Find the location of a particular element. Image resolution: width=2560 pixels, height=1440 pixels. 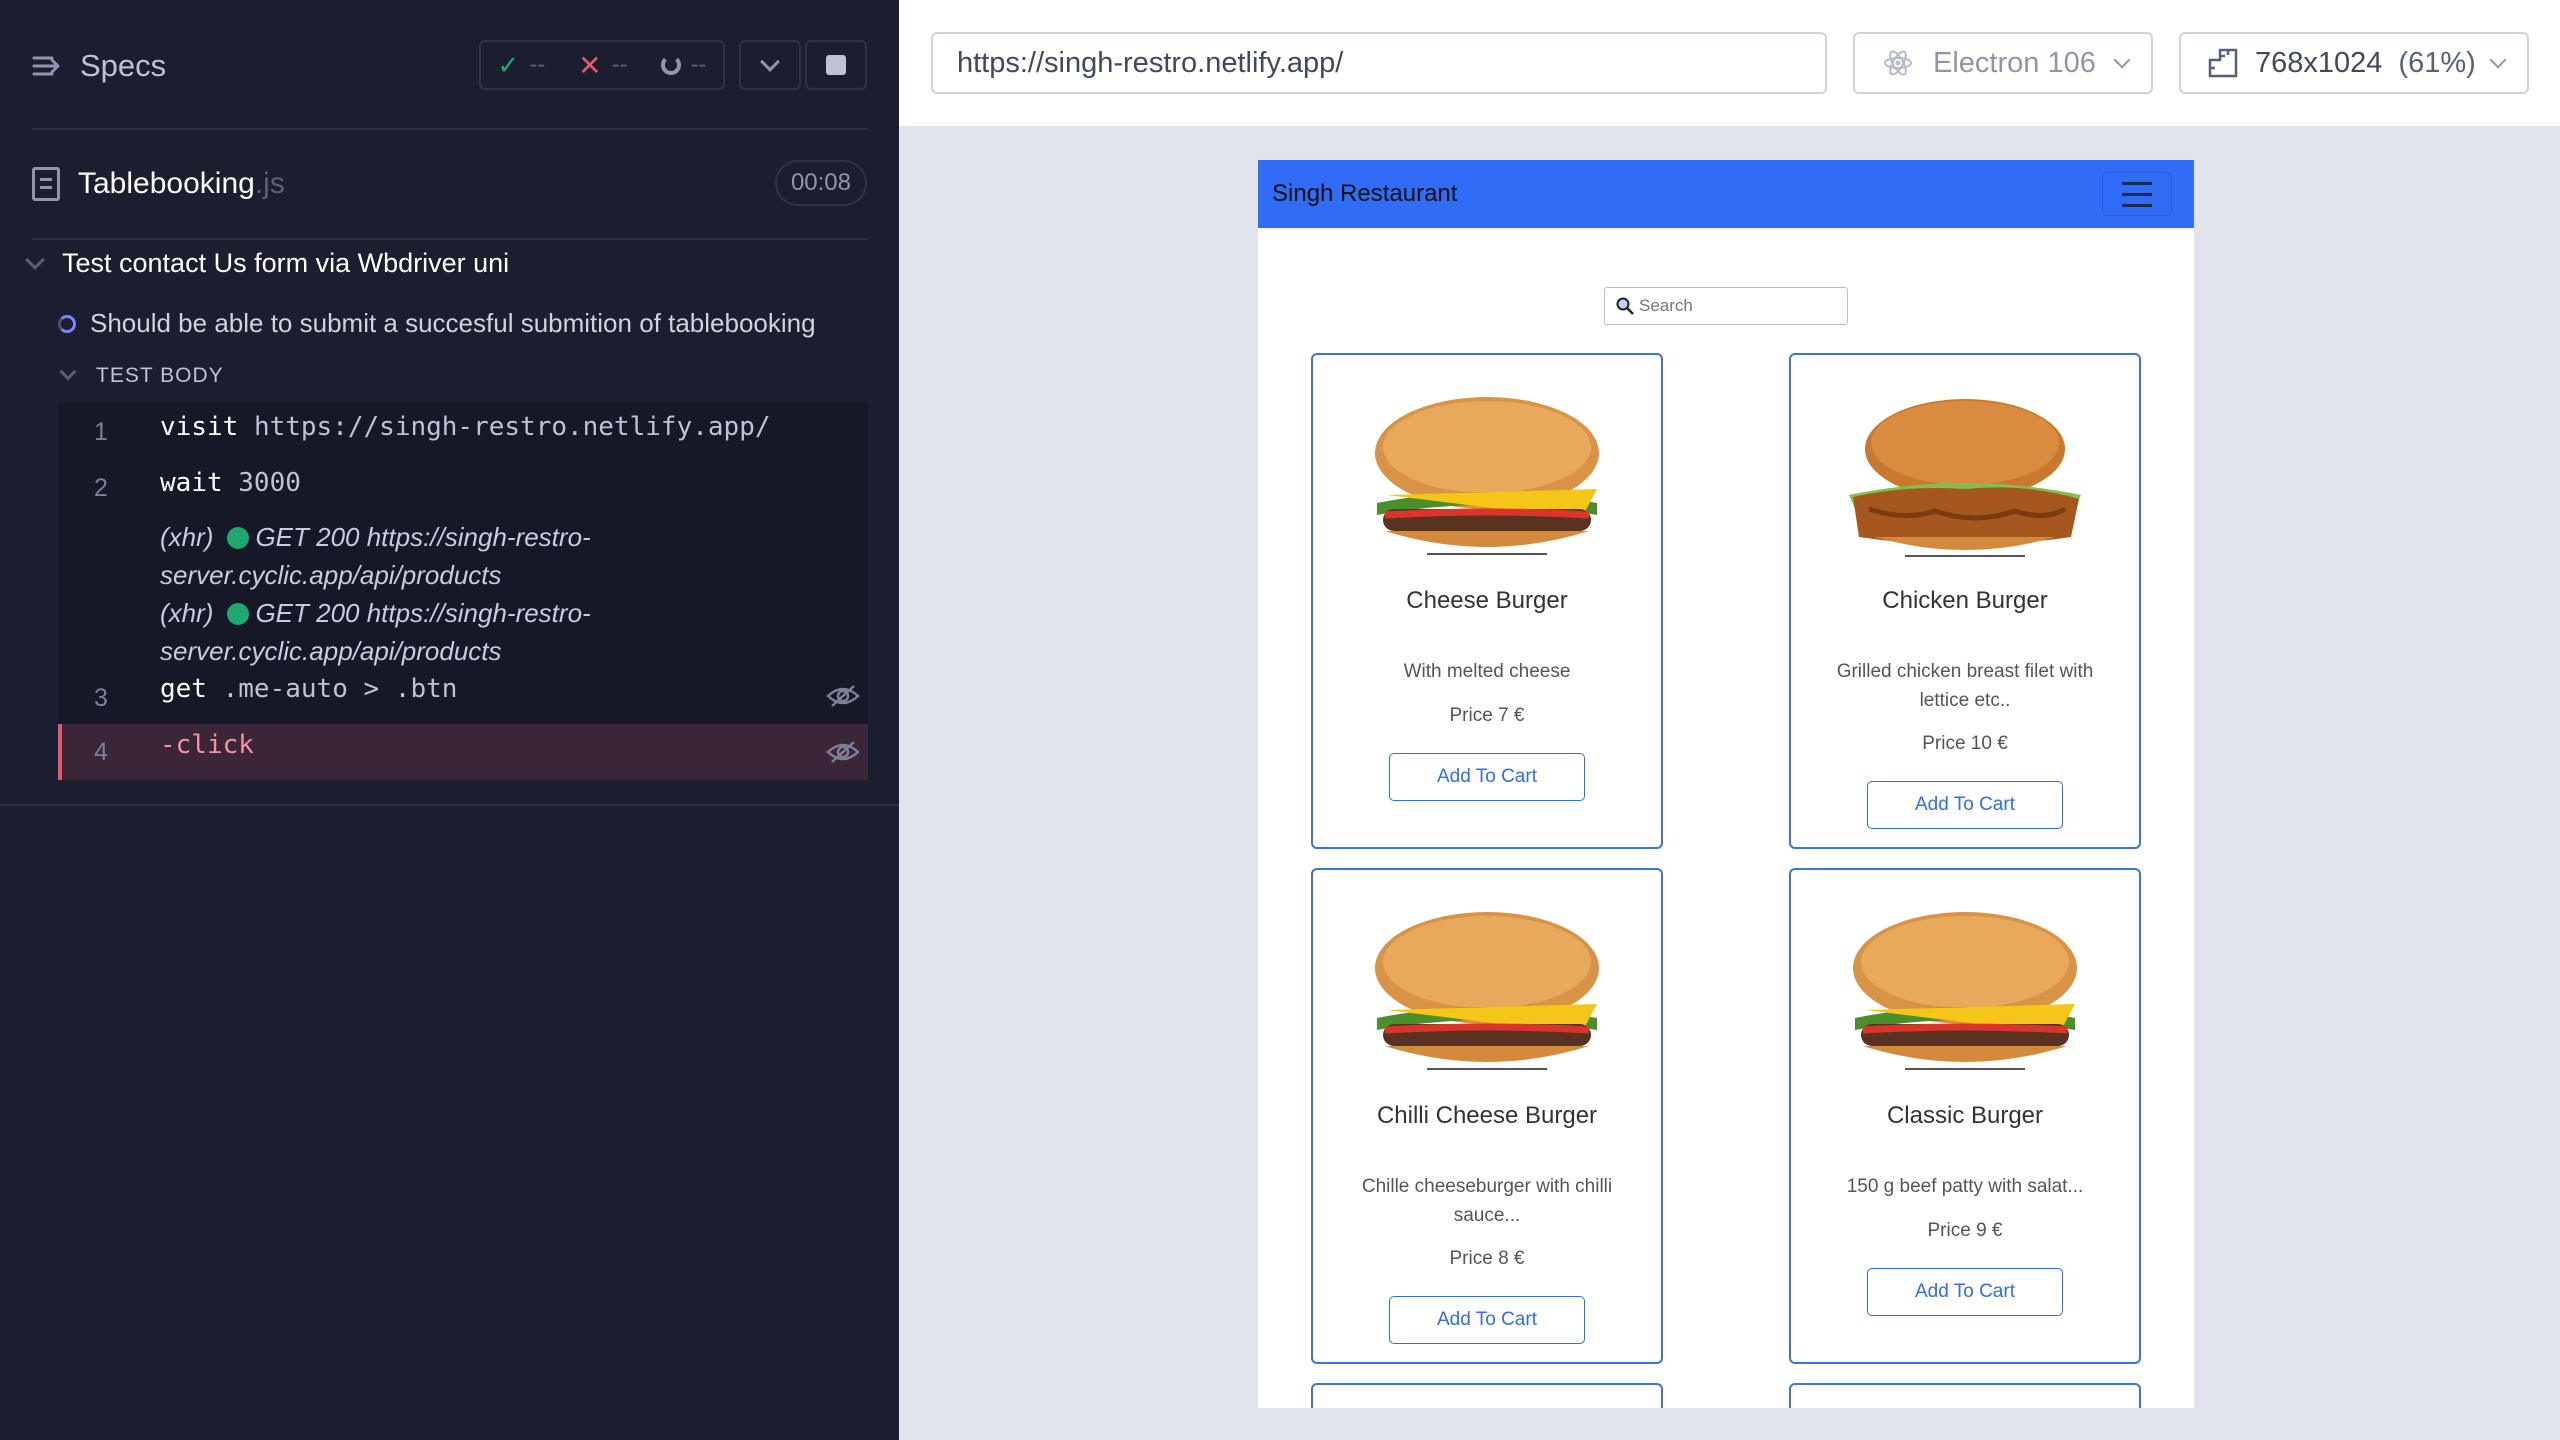

failed-stat: ✕ -- is located at coordinates (602, 65).